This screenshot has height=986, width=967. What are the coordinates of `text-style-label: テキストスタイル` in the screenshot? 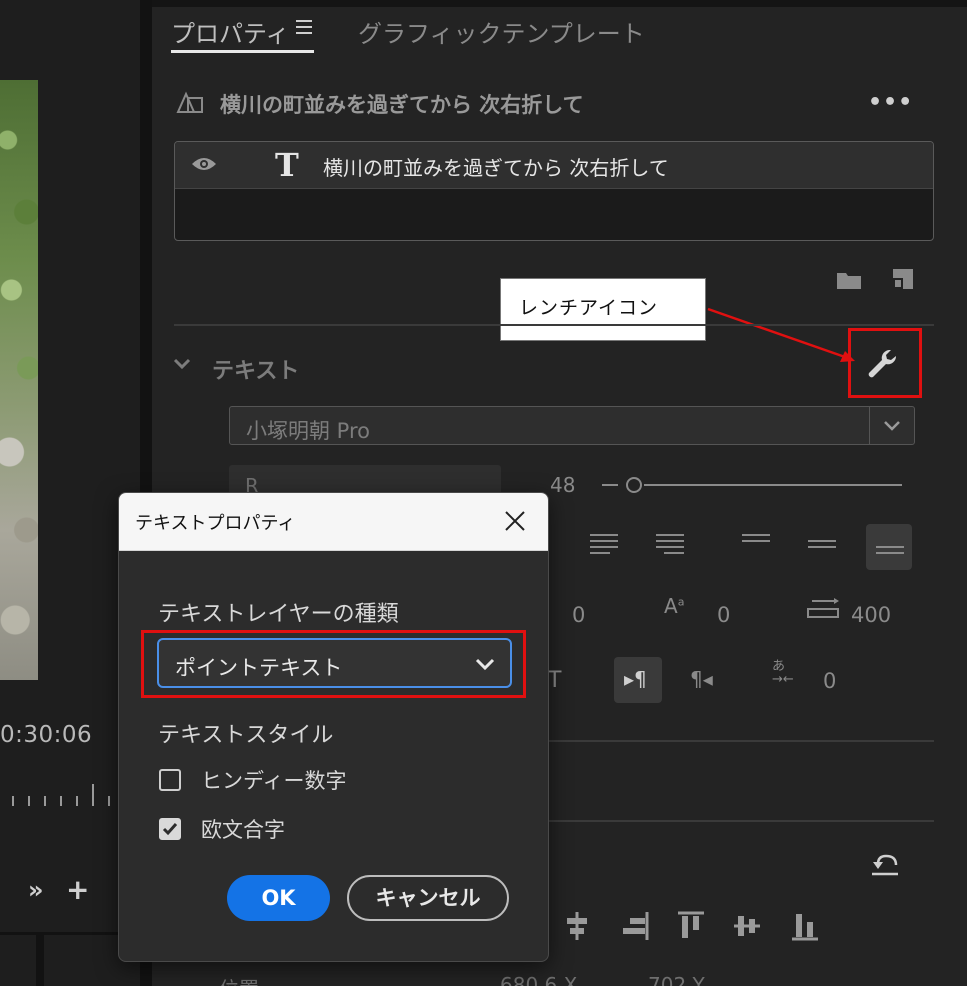 It's located at (246, 735).